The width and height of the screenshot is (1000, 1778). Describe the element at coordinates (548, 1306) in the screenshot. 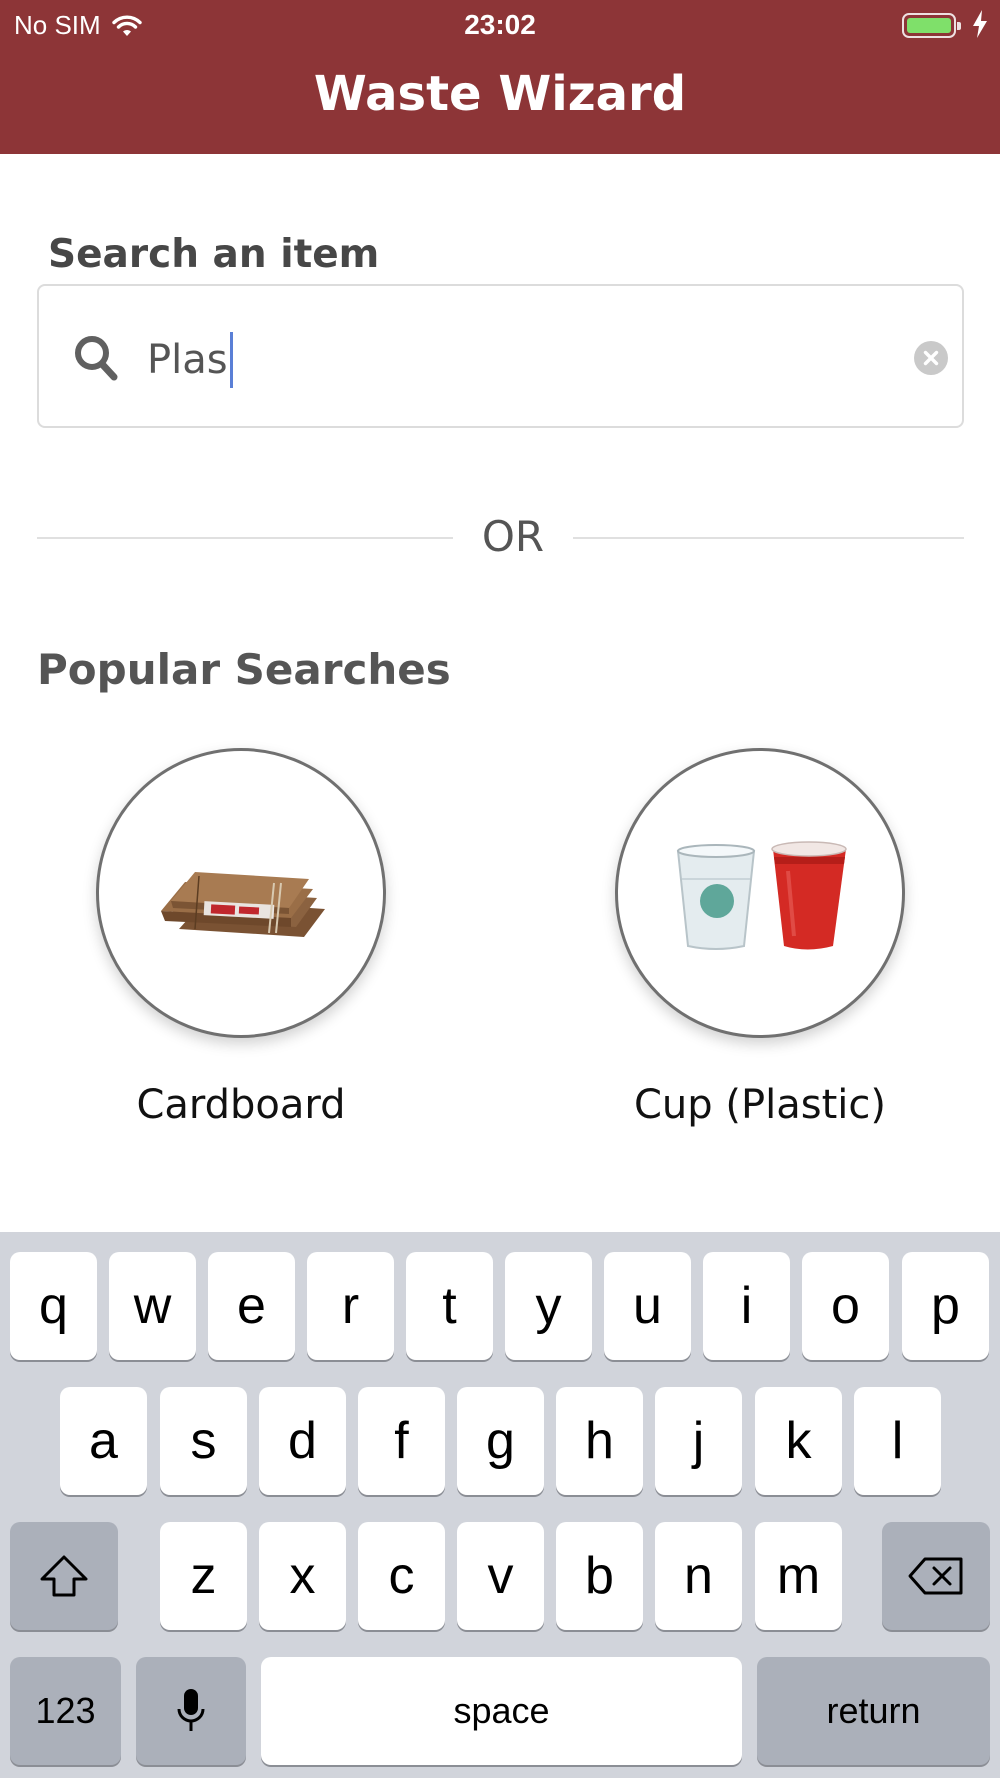

I see `key-y: y` at that location.